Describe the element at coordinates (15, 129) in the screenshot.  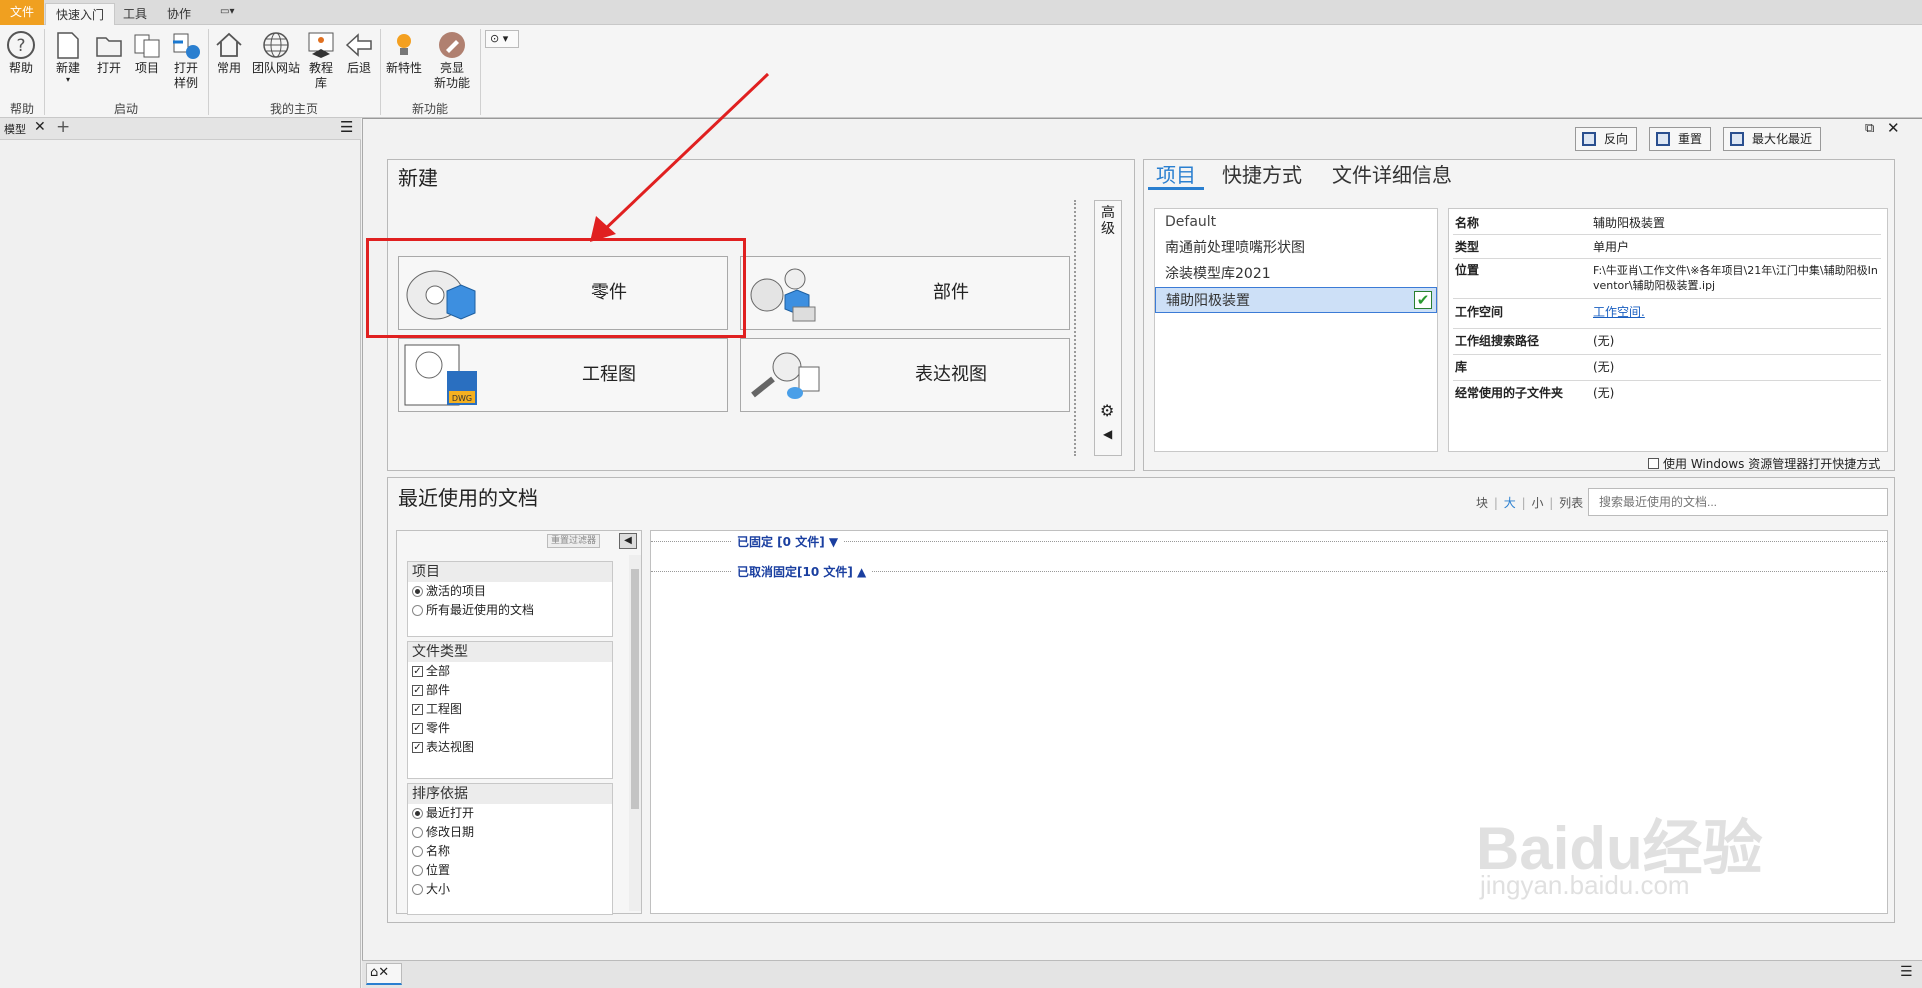
I see `tab-model: 模型` at that location.